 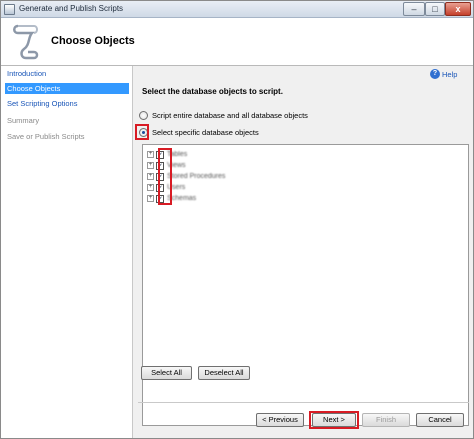 What do you see at coordinates (212, 91) in the screenshot?
I see `instruction-text: Select the database objects to script.` at bounding box center [212, 91].